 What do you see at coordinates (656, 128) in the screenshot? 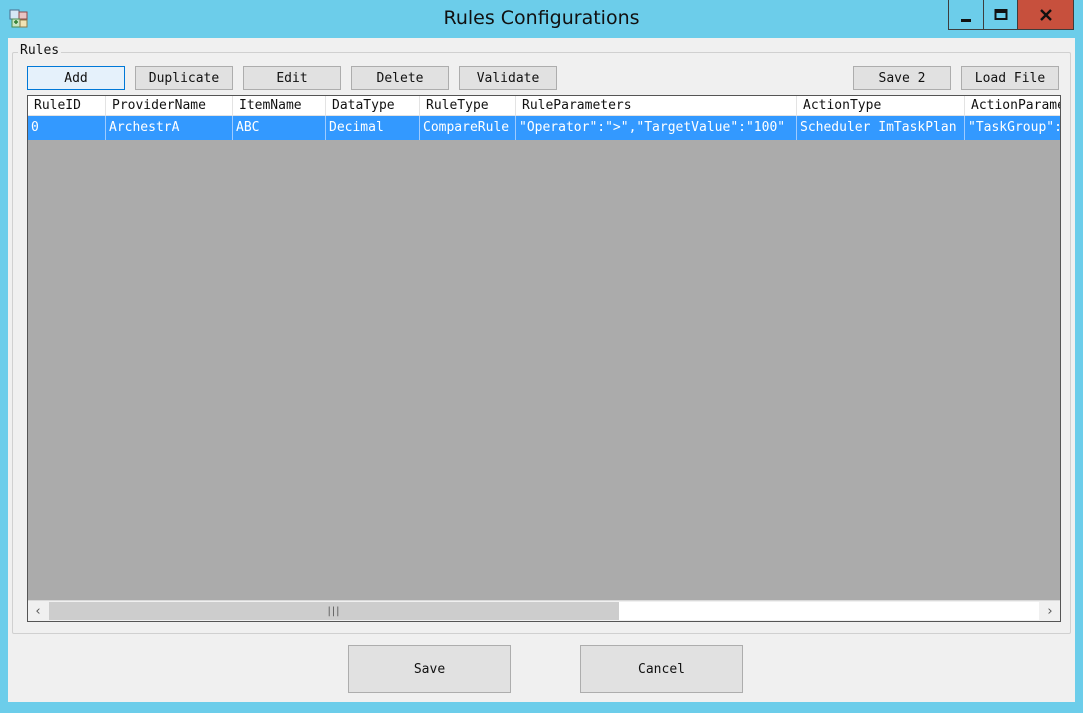
I see `cell-ruleparameters: "Operator":">","TargetValue":"100"` at bounding box center [656, 128].